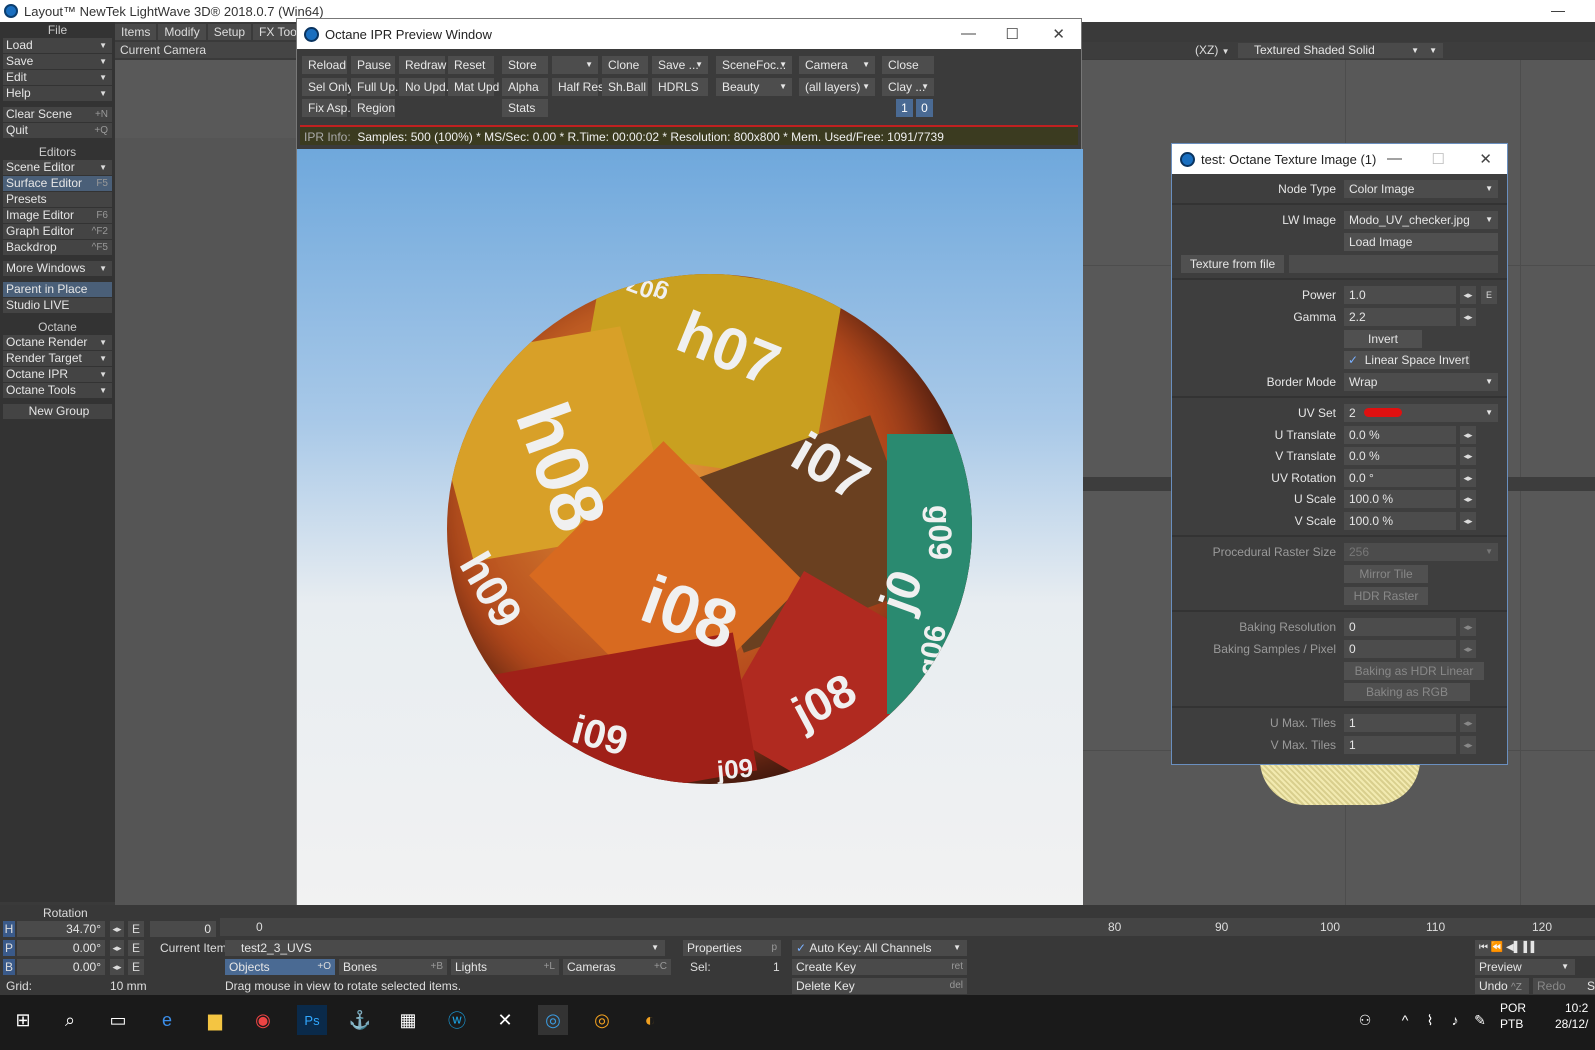  Describe the element at coordinates (136, 32) in the screenshot. I see `tab-items: Items` at that location.